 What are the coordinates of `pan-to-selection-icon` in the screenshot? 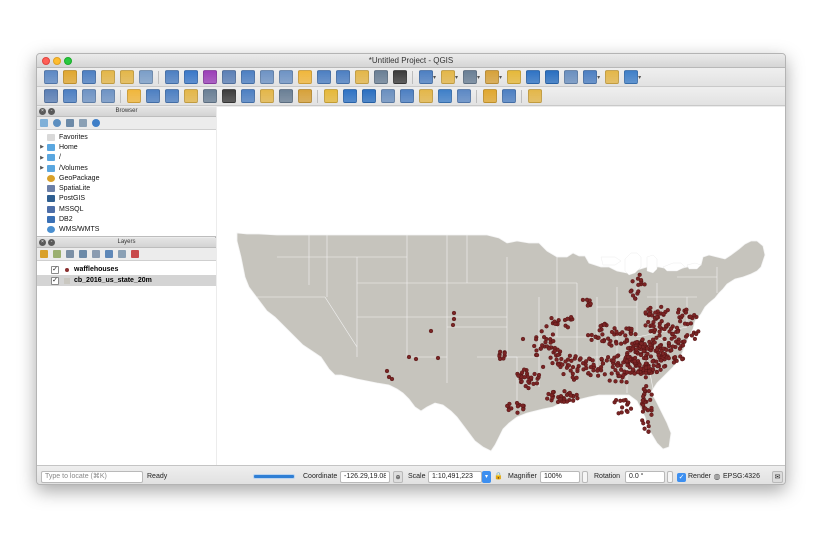 It's located at (190, 77).